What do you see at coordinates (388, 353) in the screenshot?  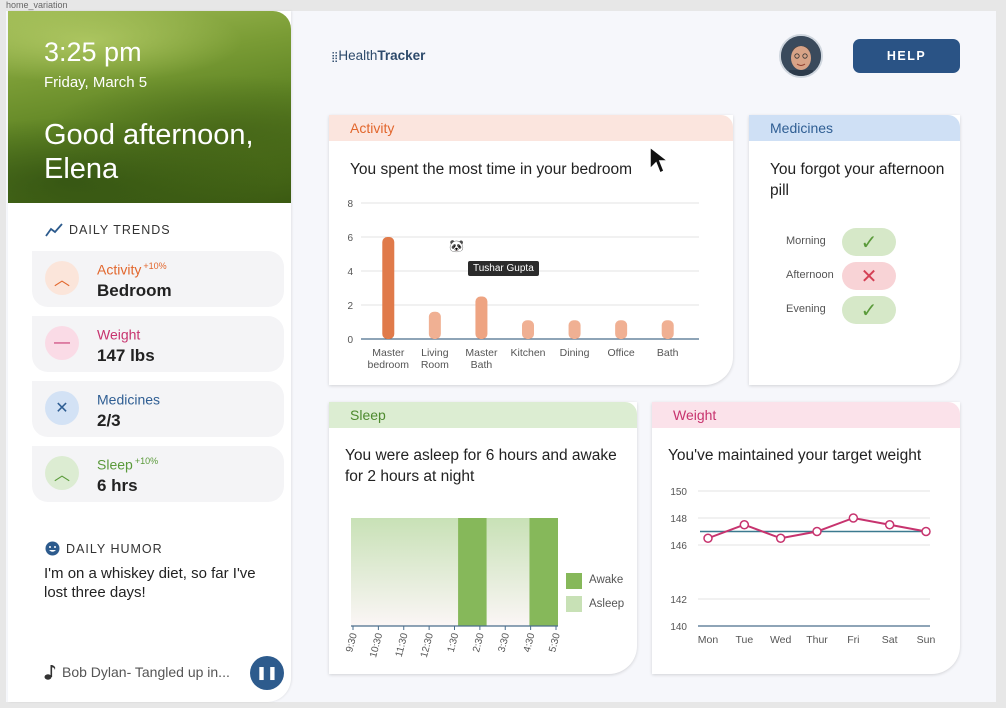 I see `x-tick-label: Master` at bounding box center [388, 353].